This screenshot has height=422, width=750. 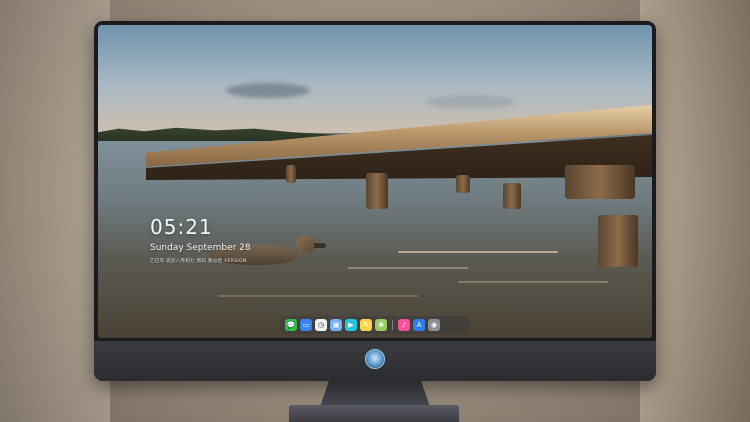 What do you see at coordinates (291, 325) in the screenshot?
I see `messages-icon: 💬` at bounding box center [291, 325].